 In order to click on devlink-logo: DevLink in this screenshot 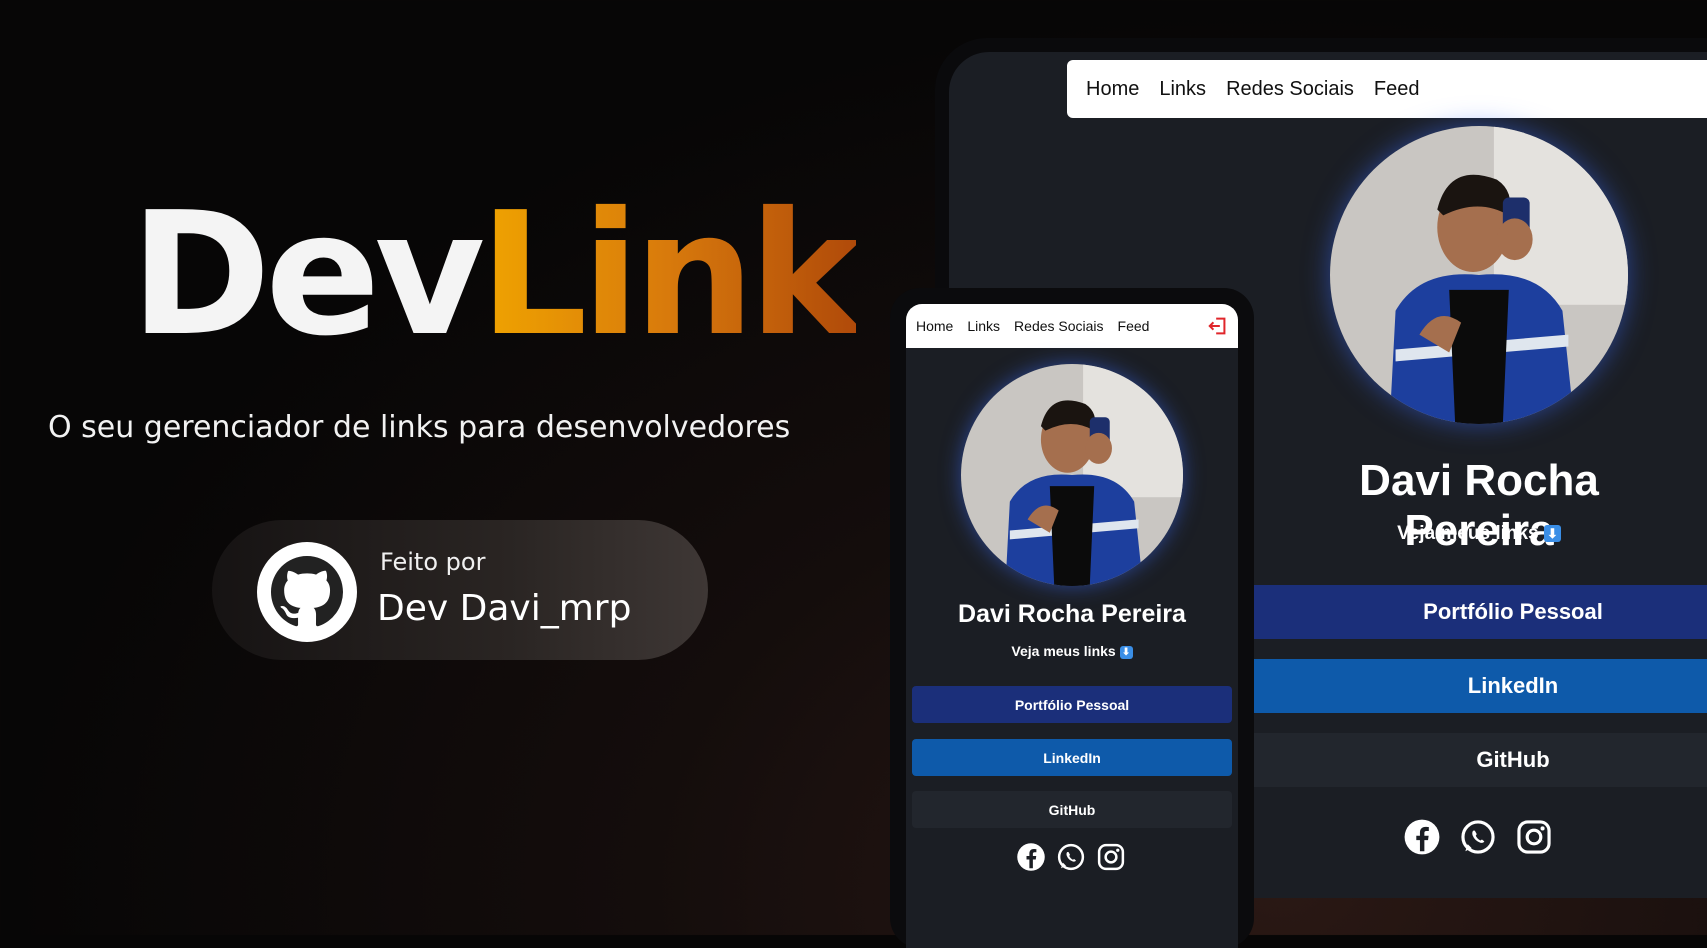, I will do `click(496, 275)`.